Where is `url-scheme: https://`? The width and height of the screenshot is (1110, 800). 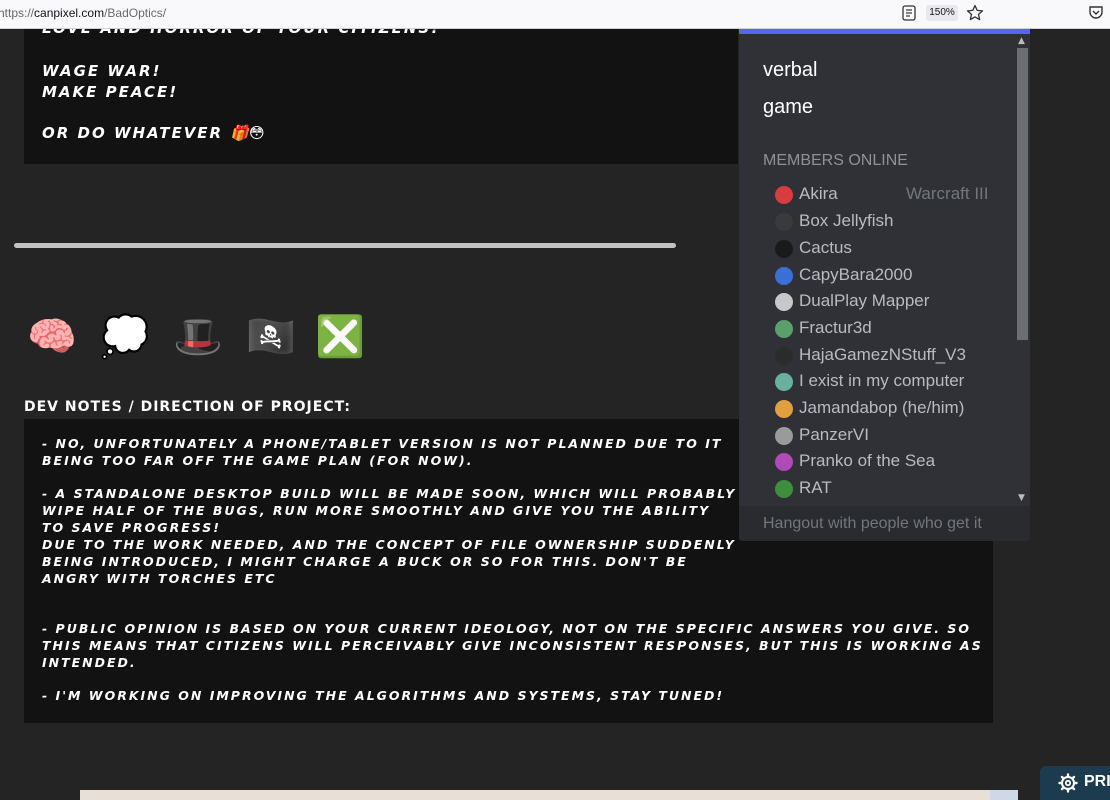 url-scheme: https:// is located at coordinates (17, 13).